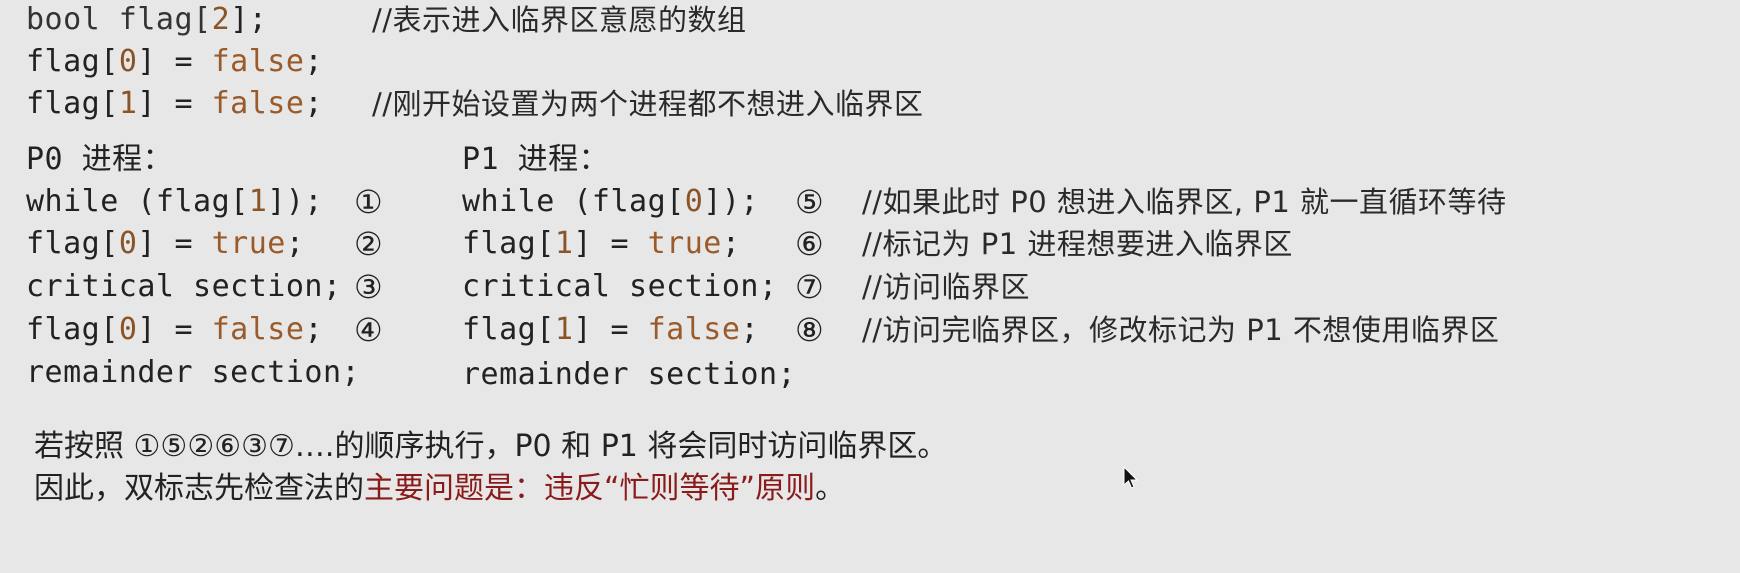 The image size is (1740, 573). I want to click on p0-line-4: flag[0] = false;, so click(174, 330).